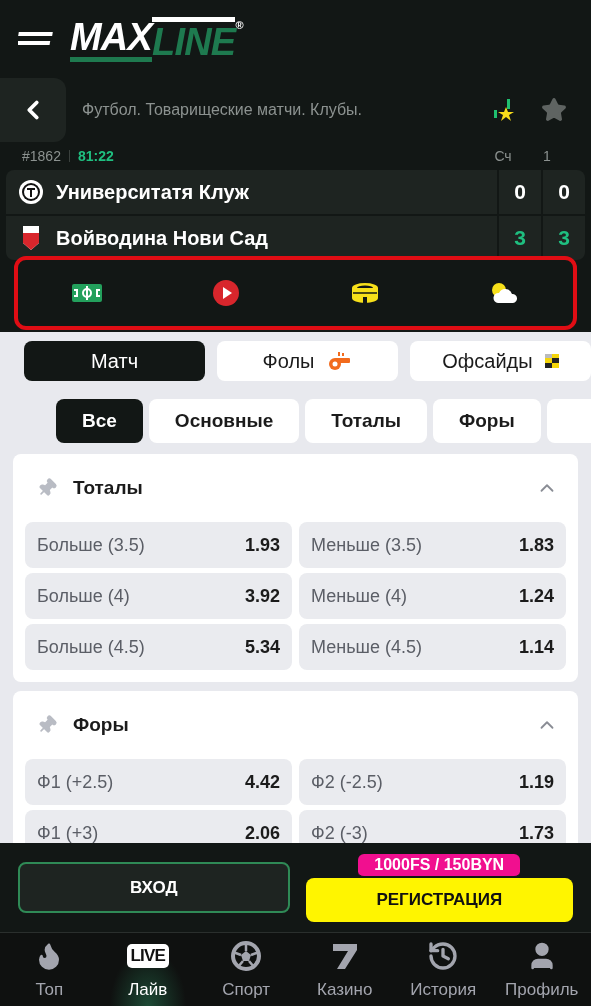 This screenshot has width=591, height=1006. What do you see at coordinates (541, 969) in the screenshot?
I see `nav-item: Профиль` at bounding box center [541, 969].